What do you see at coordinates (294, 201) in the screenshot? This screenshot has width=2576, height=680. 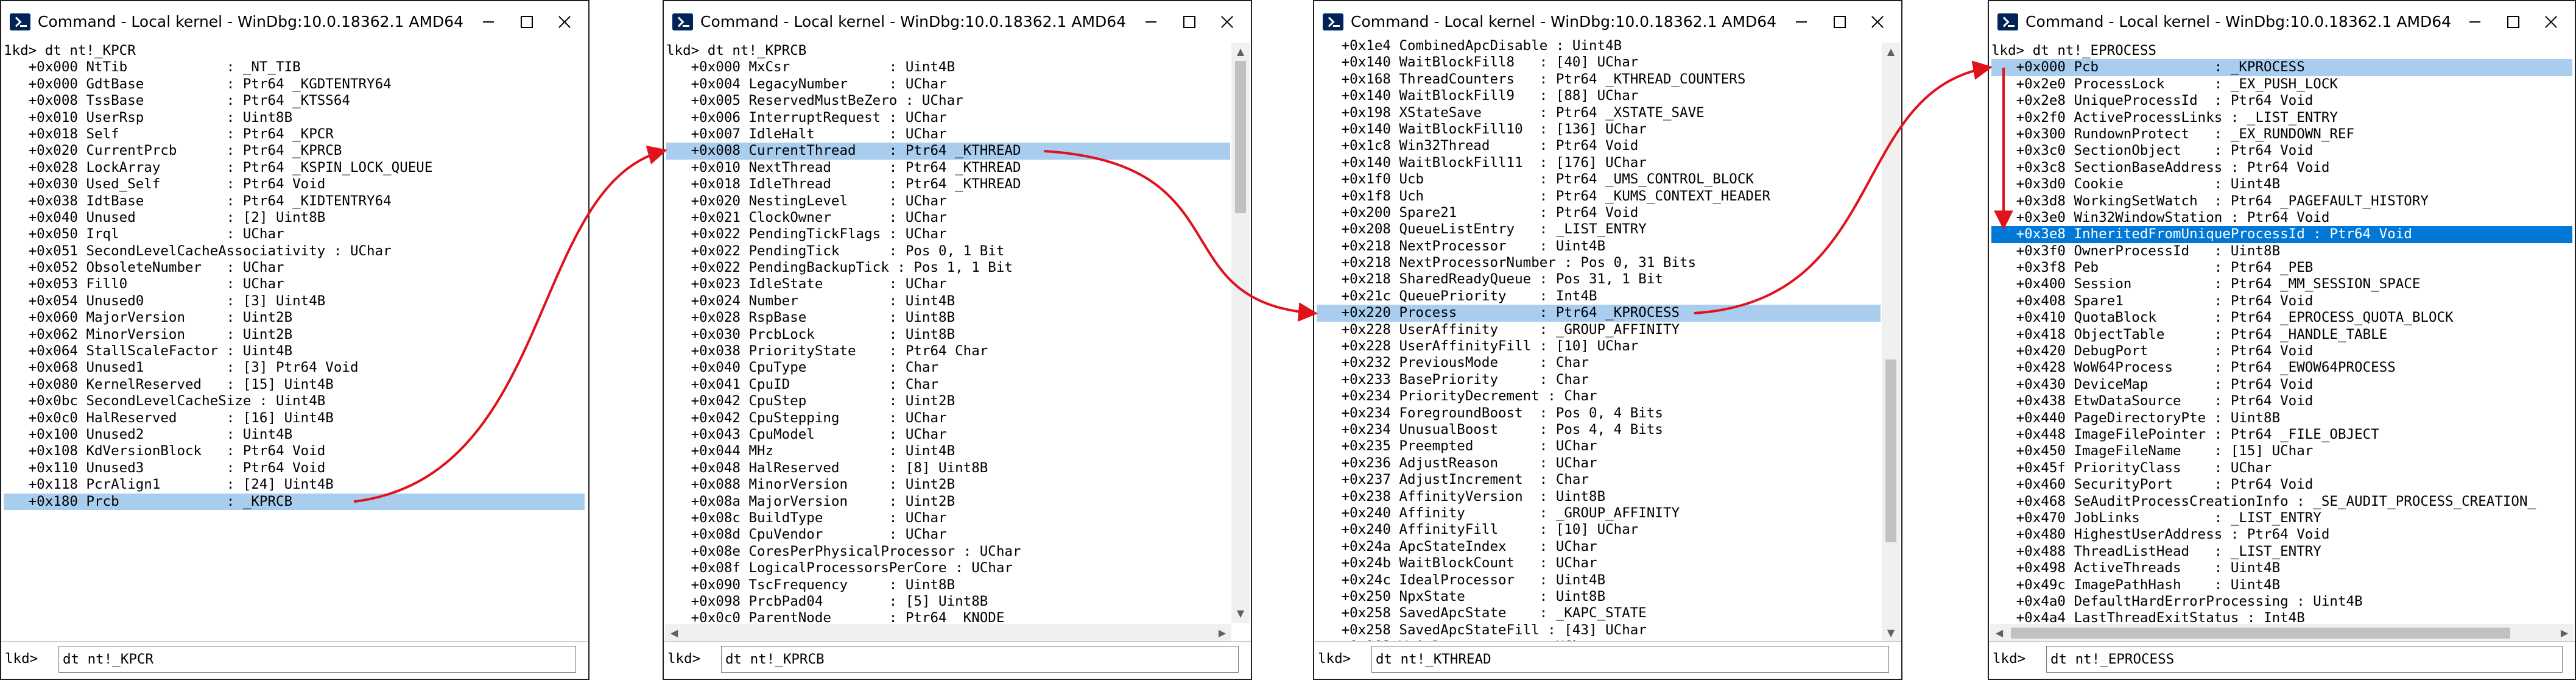 I see `struct-field-row: +0x038 IdtBase : Ptr64 _KIDTENTRY64` at bounding box center [294, 201].